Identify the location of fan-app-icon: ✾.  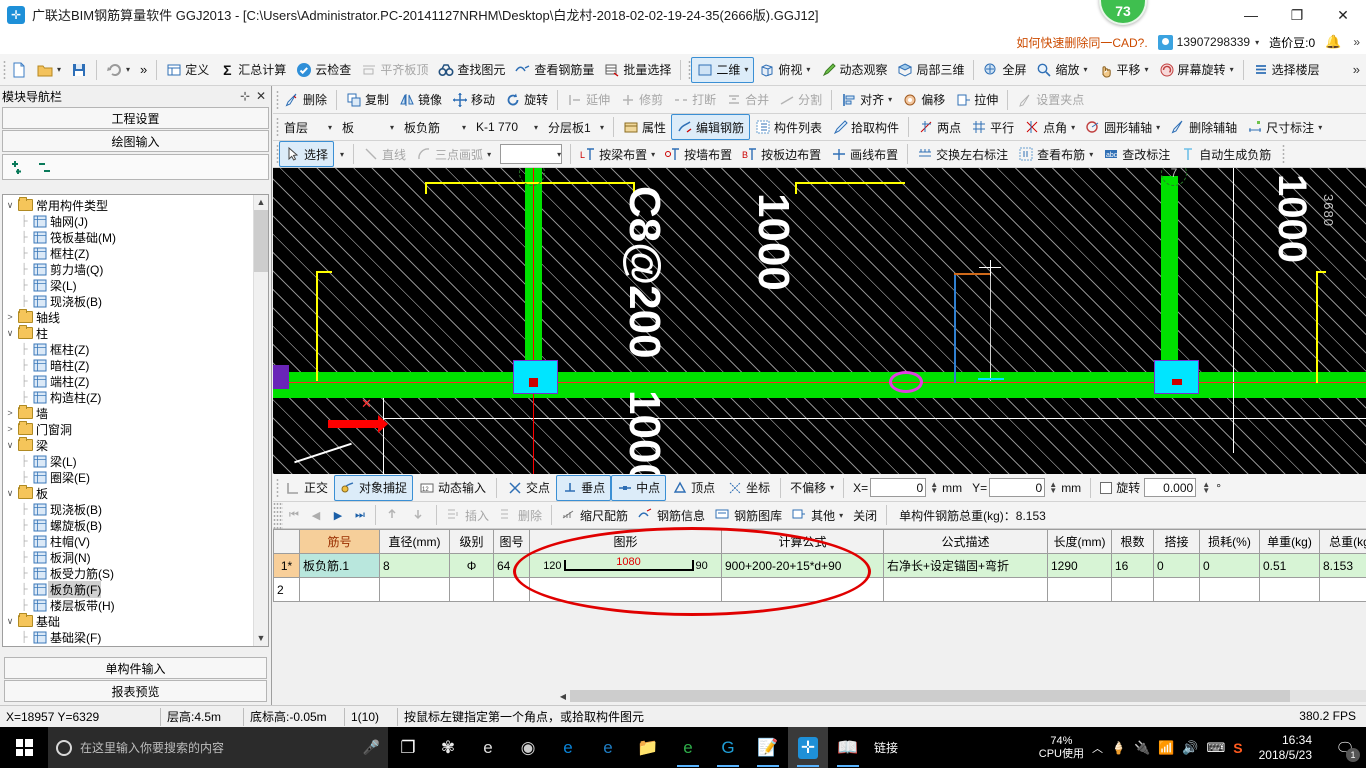
(448, 747).